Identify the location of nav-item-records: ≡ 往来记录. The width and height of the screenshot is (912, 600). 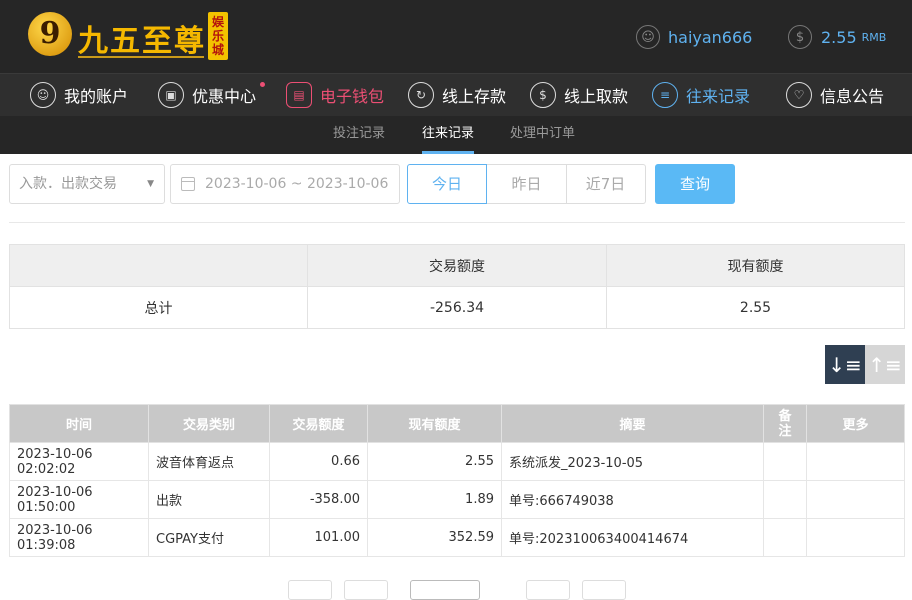
(701, 95).